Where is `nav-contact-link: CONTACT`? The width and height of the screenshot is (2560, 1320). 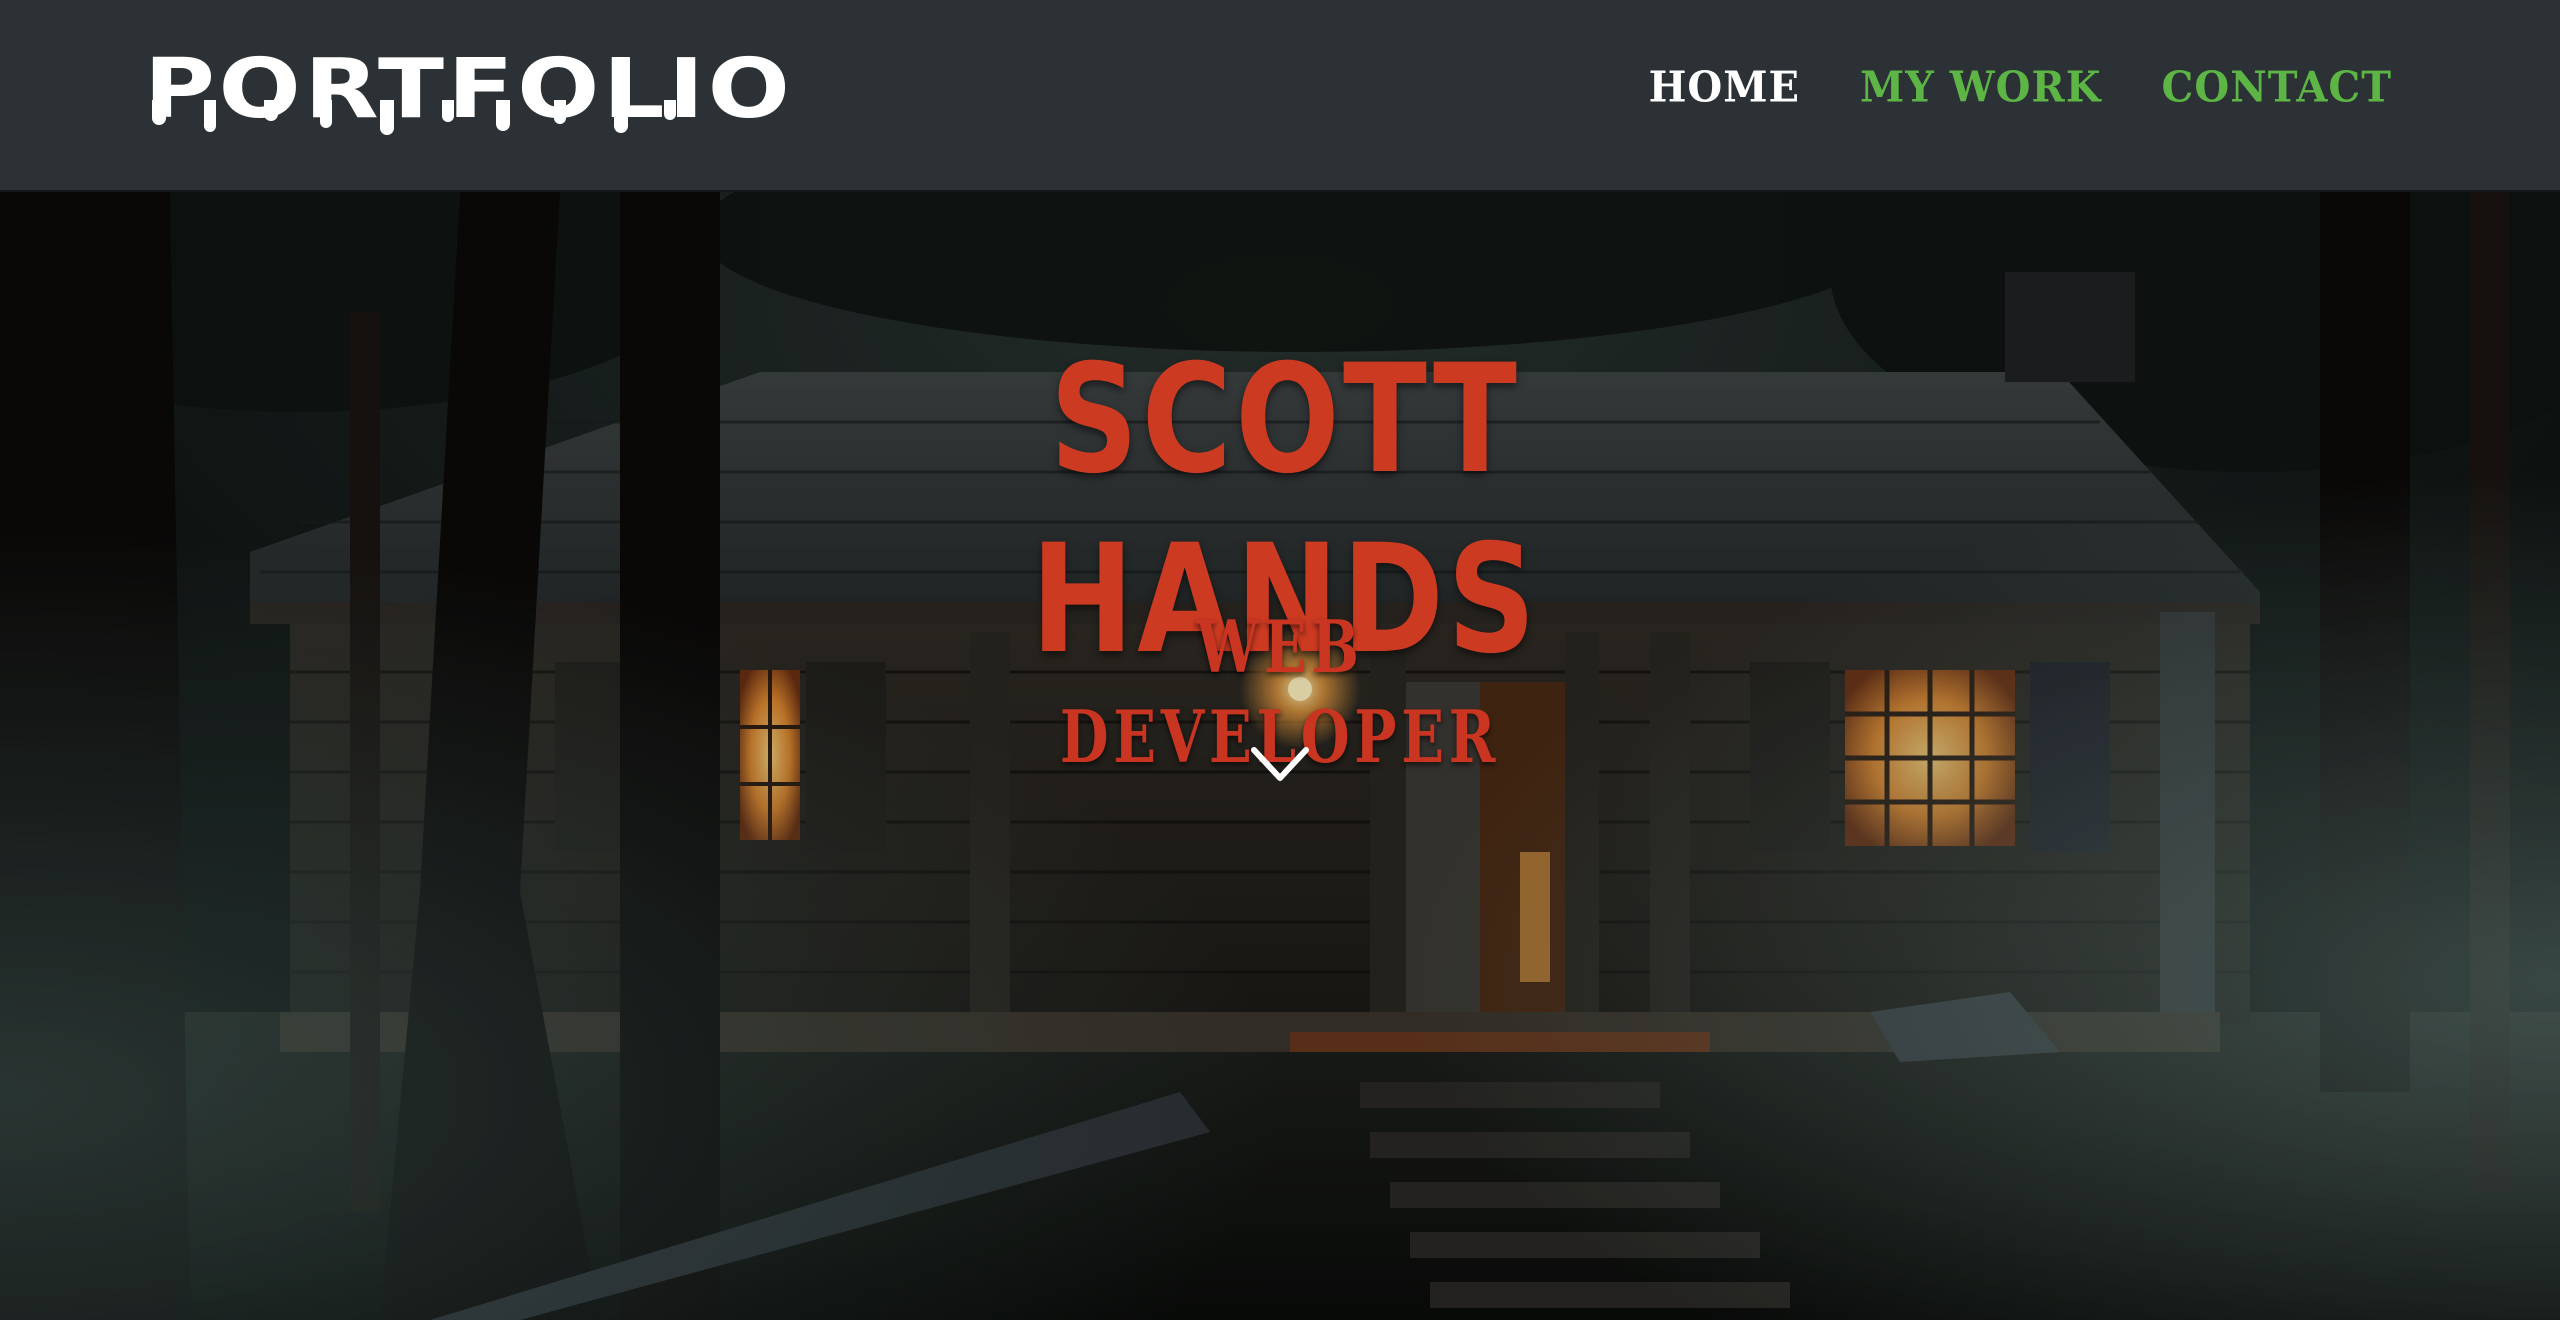
nav-contact-link: CONTACT is located at coordinates (2277, 88).